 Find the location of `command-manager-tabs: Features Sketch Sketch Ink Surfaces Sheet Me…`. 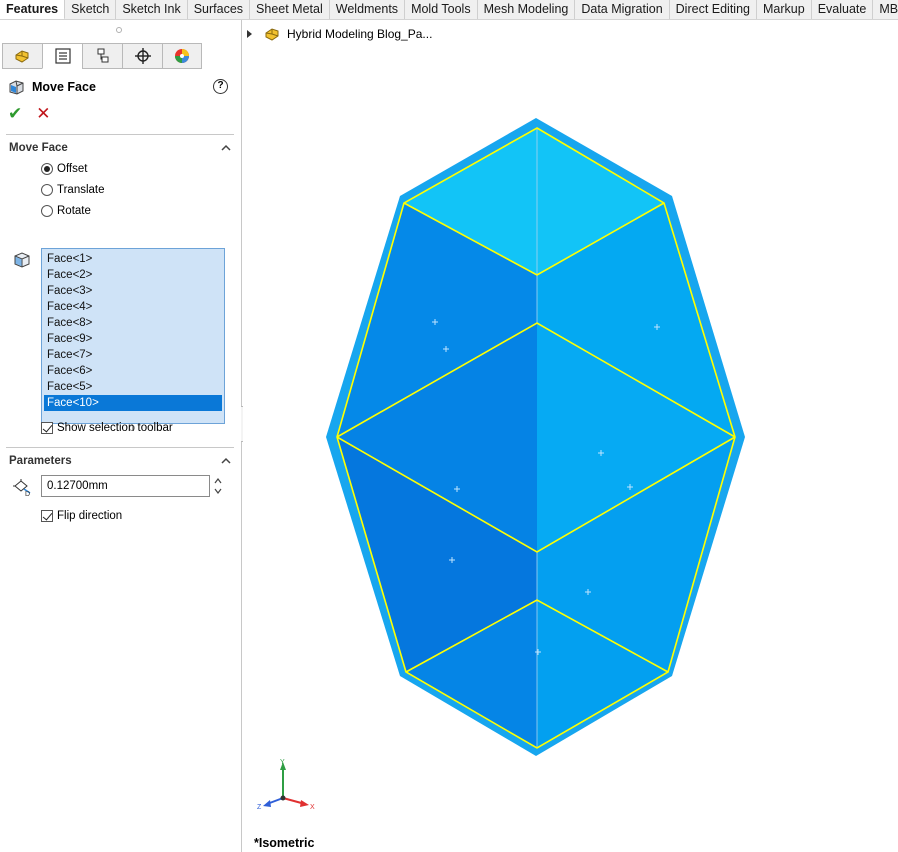

command-manager-tabs: Features Sketch Sketch Ink Surfaces Sheet Me… is located at coordinates (449, 10).